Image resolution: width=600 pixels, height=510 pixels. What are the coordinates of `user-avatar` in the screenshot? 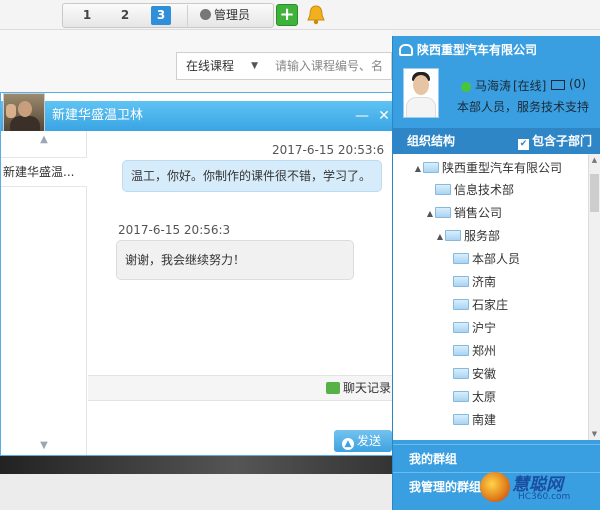 It's located at (421, 93).